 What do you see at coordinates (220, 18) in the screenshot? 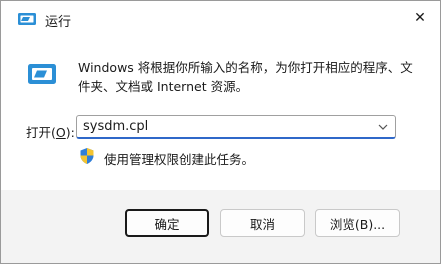
I see `title-bar: 运行 ✕` at bounding box center [220, 18].